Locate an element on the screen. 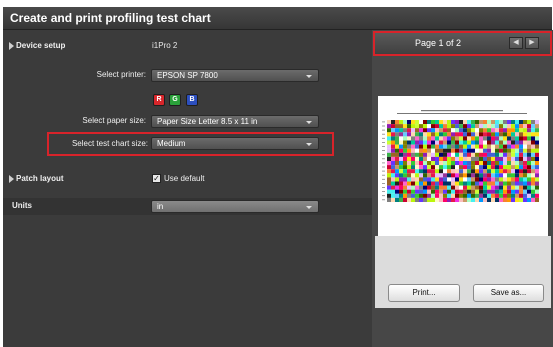 Image resolution: width=553 pixels, height=347 pixels. units-label-wrap: Units is located at coordinates (63, 206).